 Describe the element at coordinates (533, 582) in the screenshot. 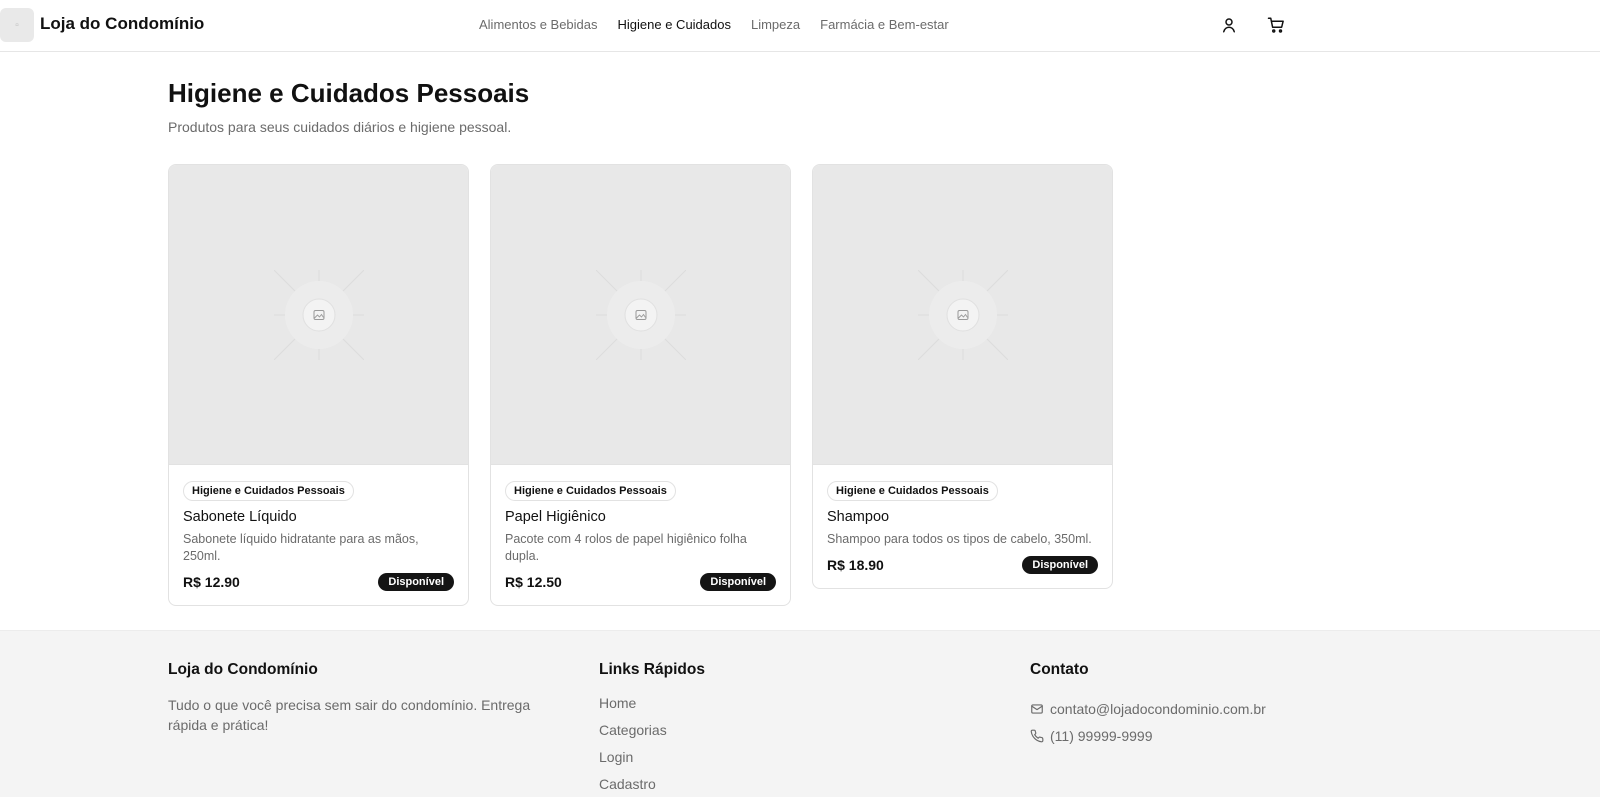

I see `product-price: R$ 12.50` at that location.